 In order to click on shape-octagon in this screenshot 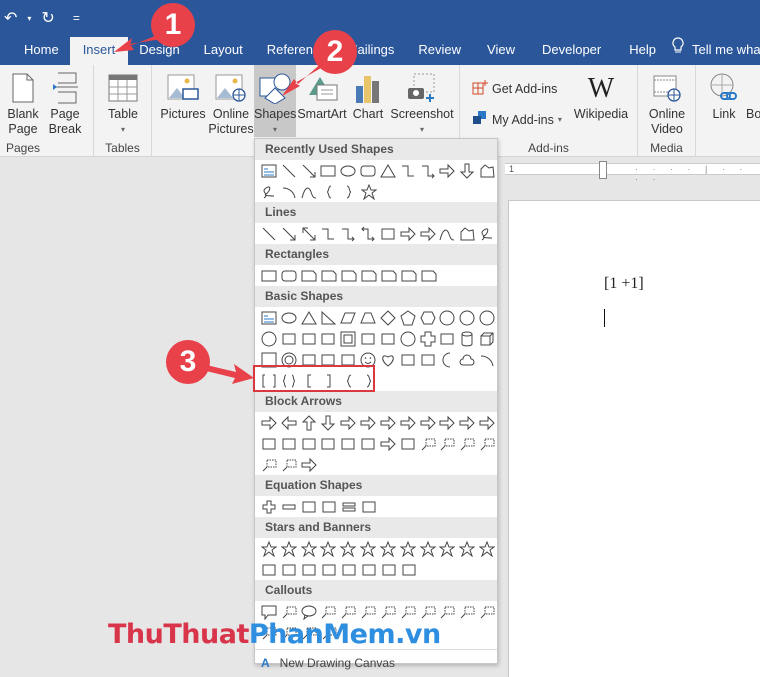, I will do `click(467, 318)`.